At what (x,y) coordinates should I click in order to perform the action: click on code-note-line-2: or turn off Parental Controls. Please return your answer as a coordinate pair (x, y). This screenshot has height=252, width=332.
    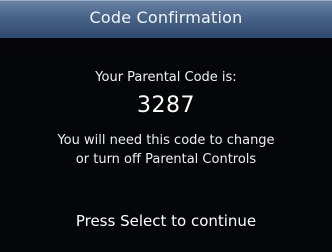
    Looking at the image, I should click on (166, 159).